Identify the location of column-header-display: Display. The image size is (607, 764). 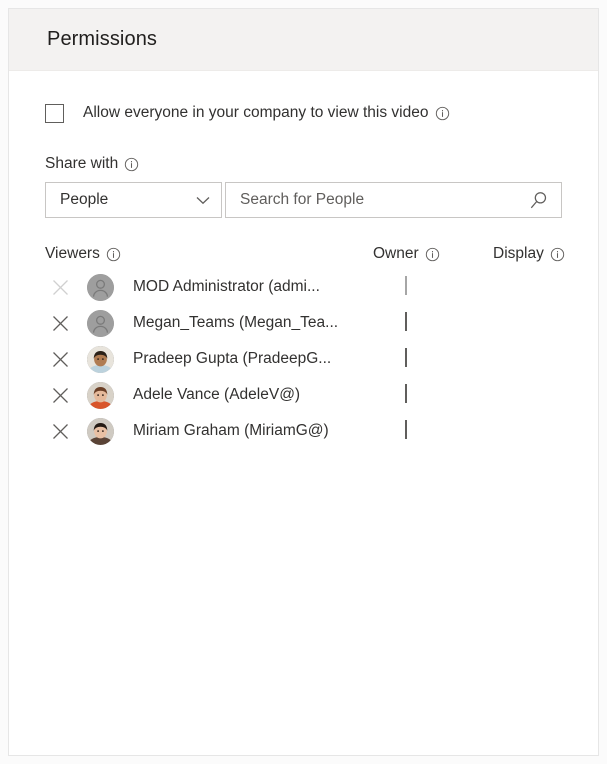
(529, 254).